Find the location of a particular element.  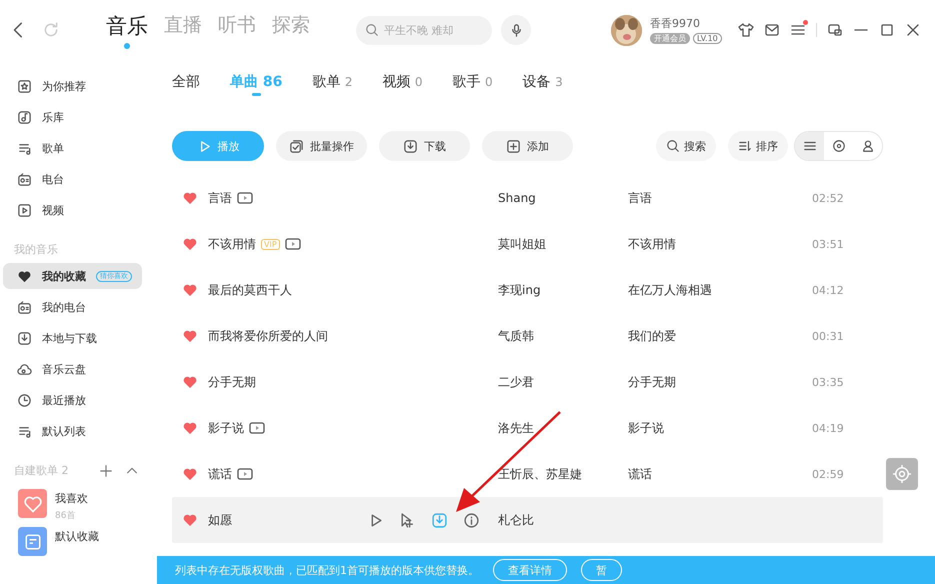

mail-icon is located at coordinates (772, 30).